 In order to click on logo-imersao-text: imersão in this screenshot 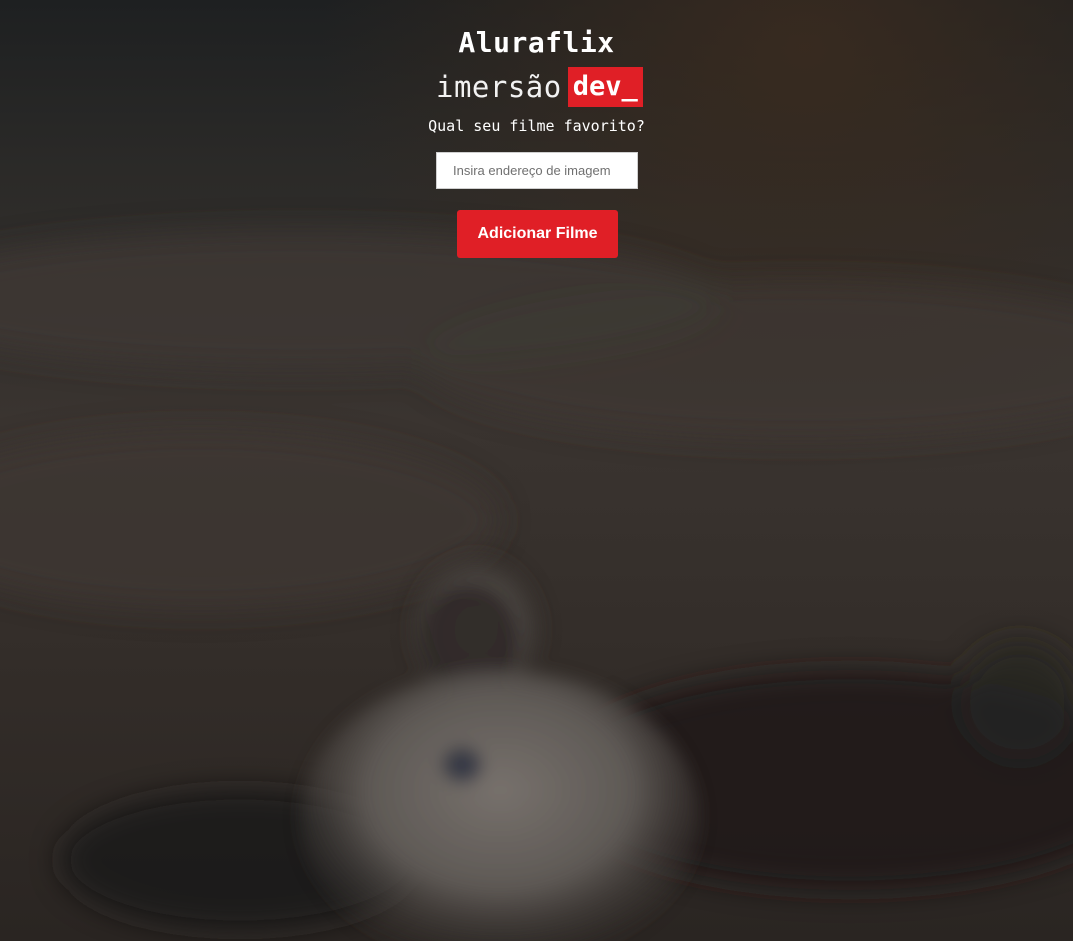, I will do `click(499, 87)`.